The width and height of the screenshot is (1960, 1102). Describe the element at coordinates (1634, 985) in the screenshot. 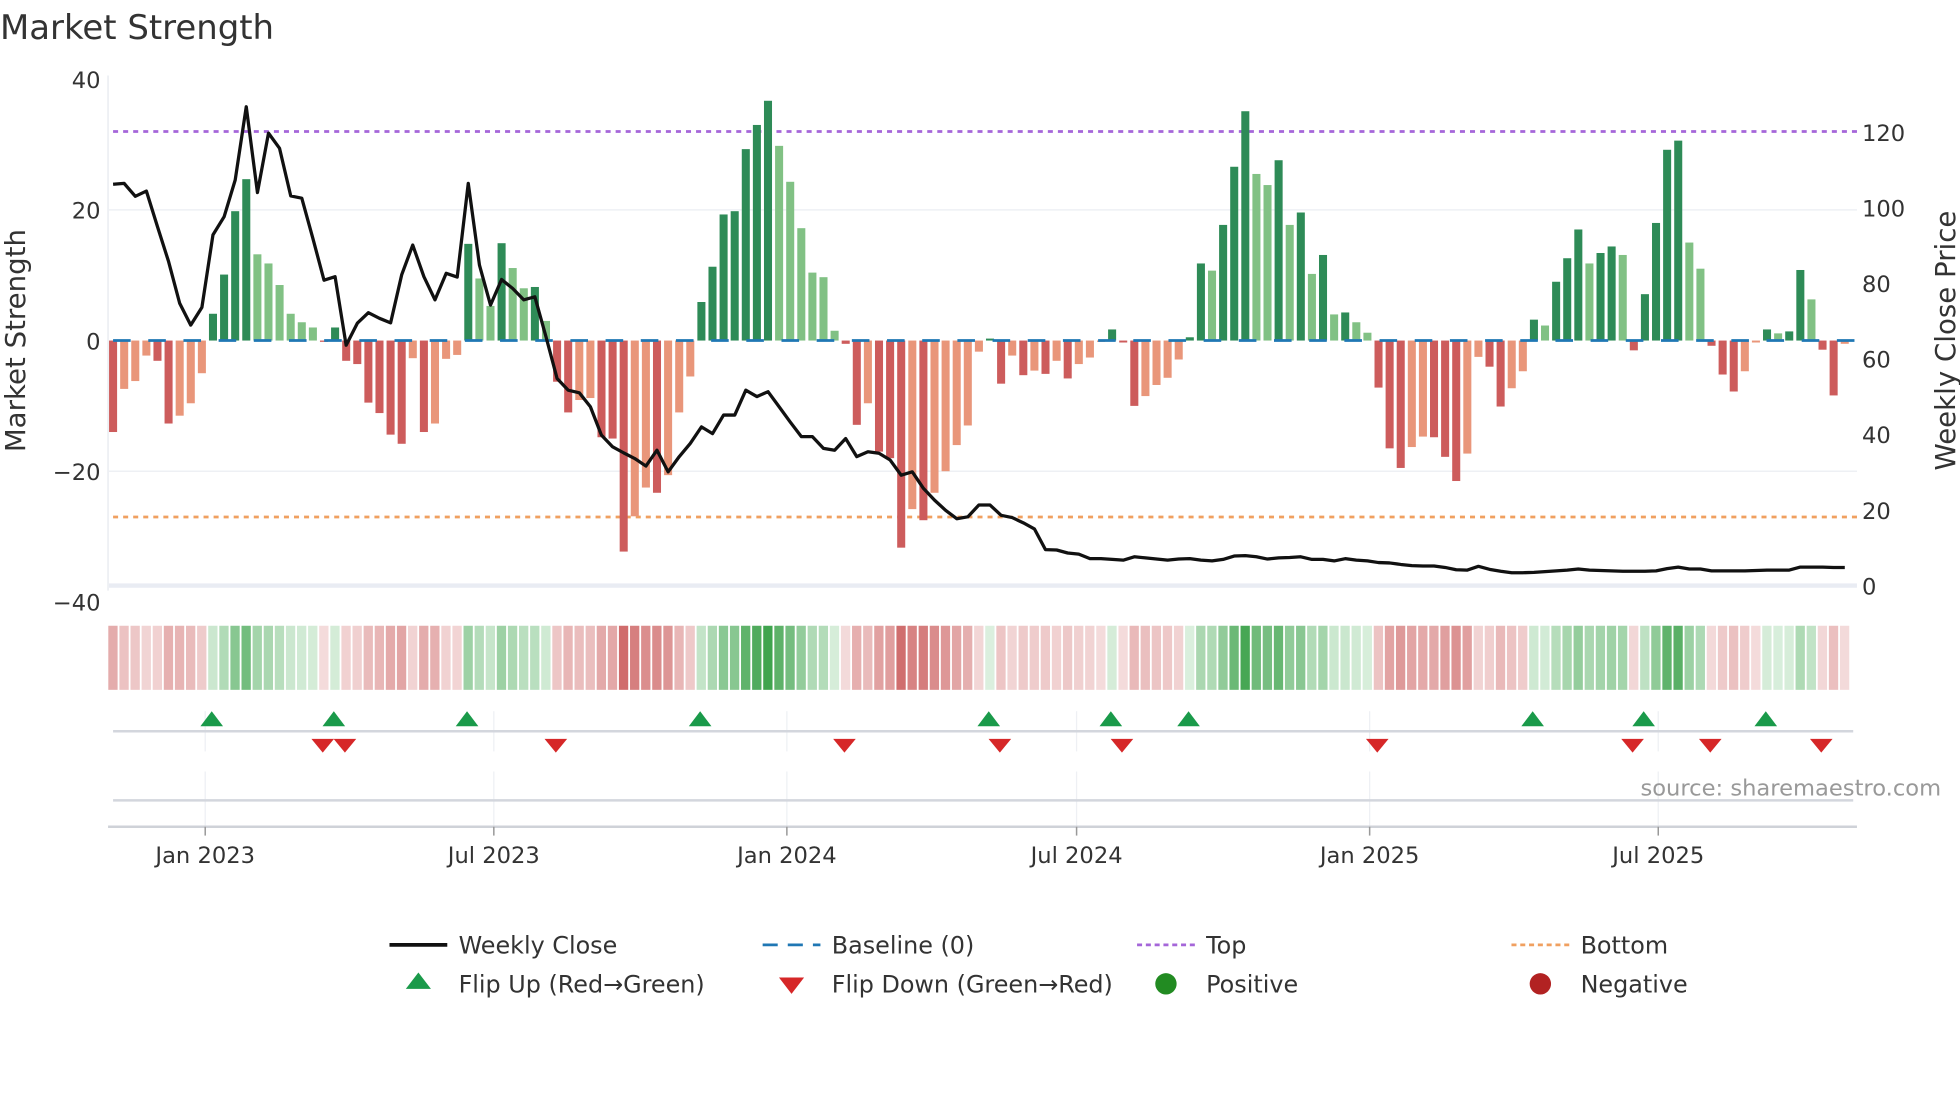

I see `legend-label: Negative` at that location.